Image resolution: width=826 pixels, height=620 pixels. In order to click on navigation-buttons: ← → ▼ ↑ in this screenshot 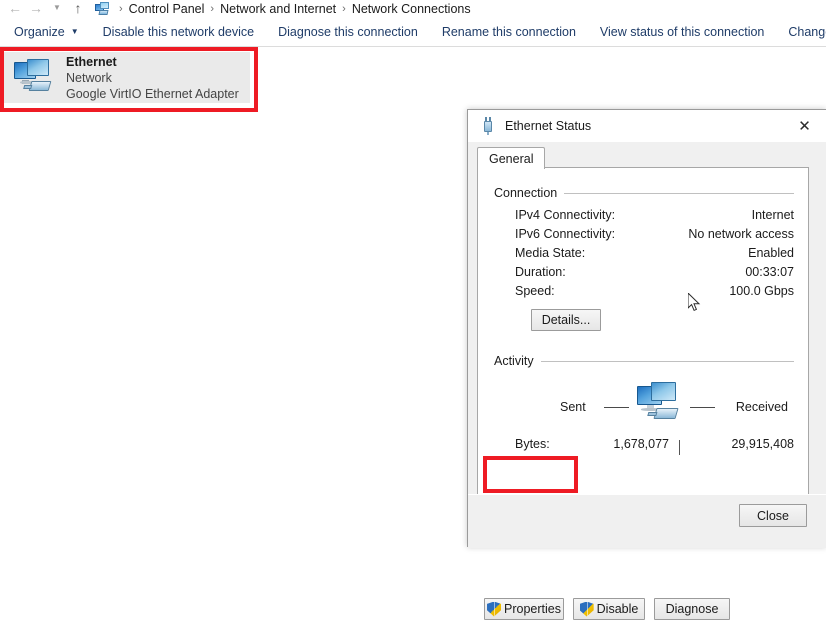, I will do `click(43, 8)`.